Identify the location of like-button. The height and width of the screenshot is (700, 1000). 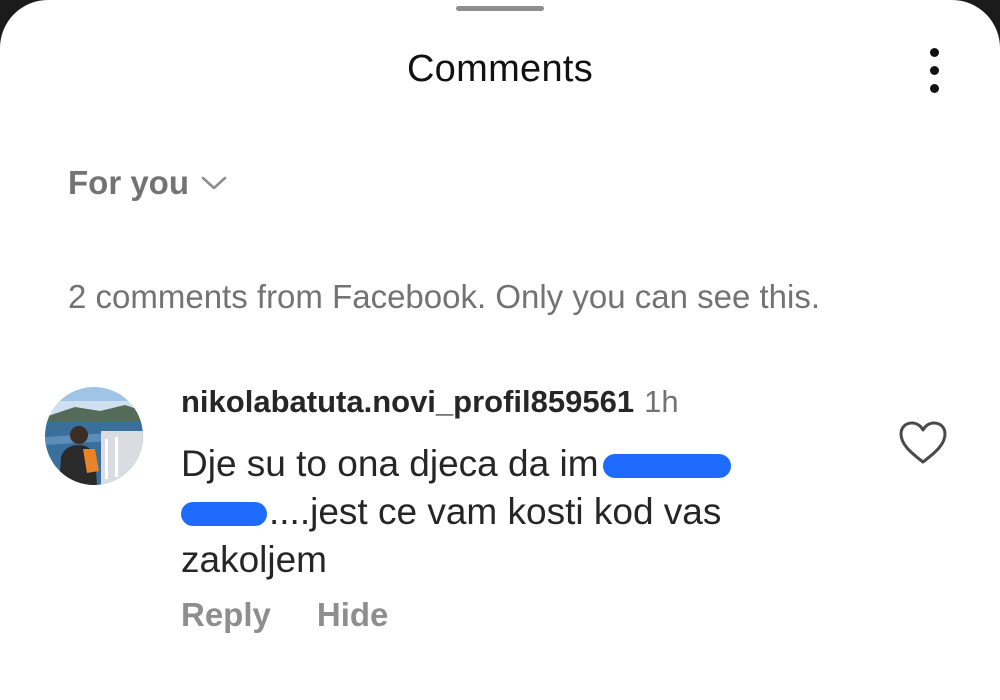
(923, 443).